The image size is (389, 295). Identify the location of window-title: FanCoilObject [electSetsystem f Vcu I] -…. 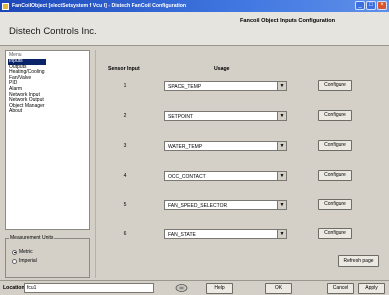
(99, 6).